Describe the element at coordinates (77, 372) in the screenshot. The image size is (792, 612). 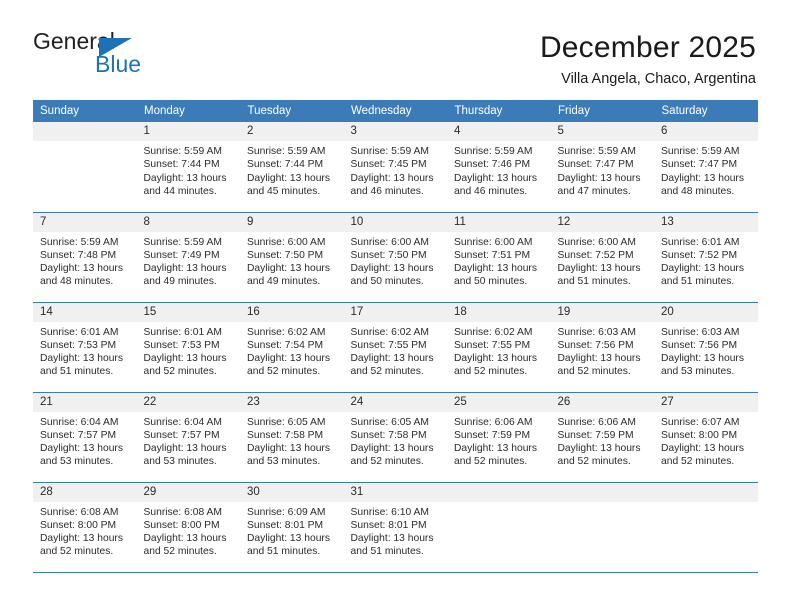
I see `daylight-text: and 51 minutes.` at that location.